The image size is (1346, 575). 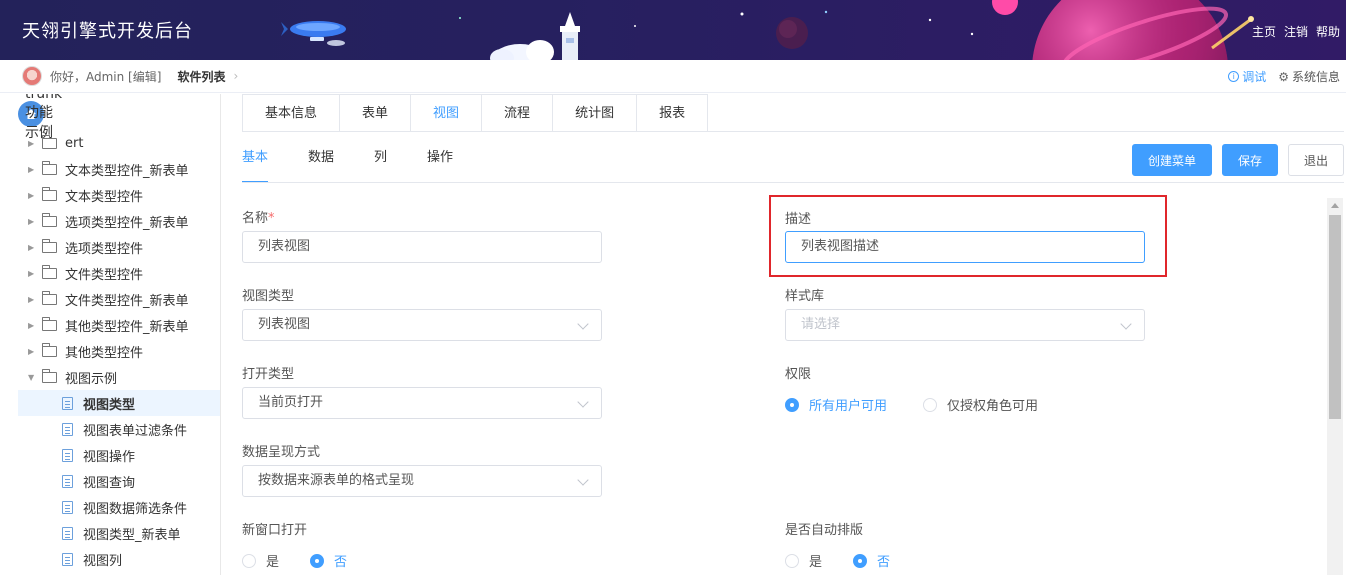 I want to click on logout-link: 注销, so click(x=1296, y=31).